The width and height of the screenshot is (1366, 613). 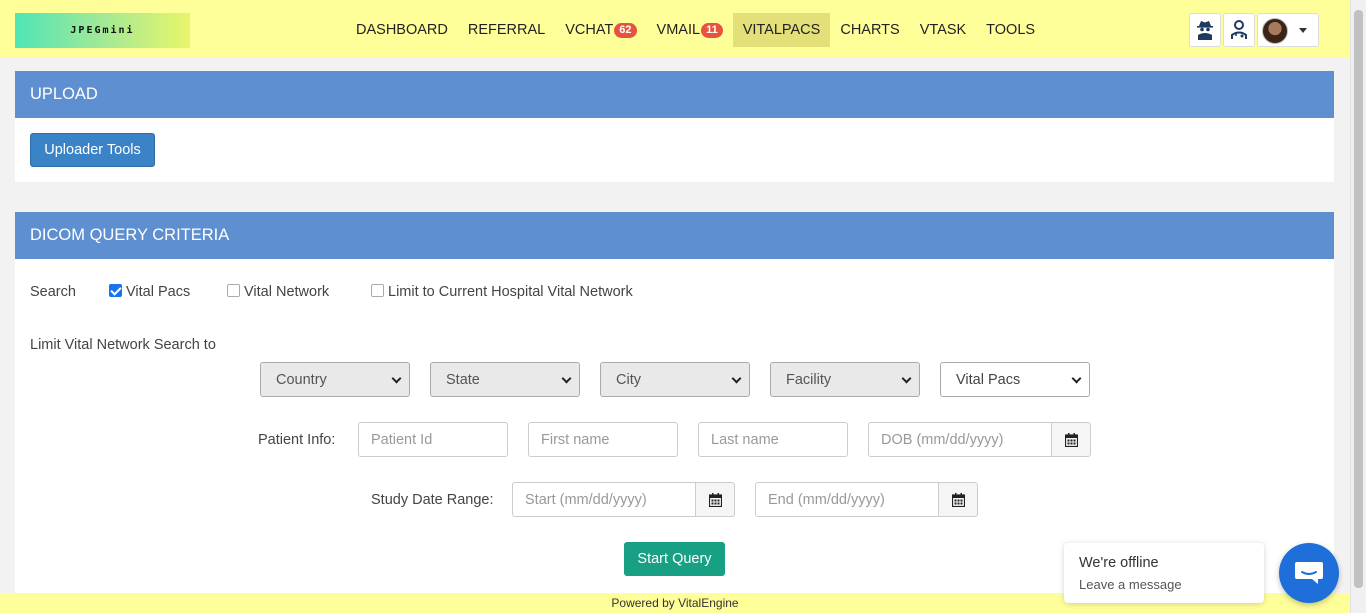 I want to click on search-label: Search, so click(x=53, y=292).